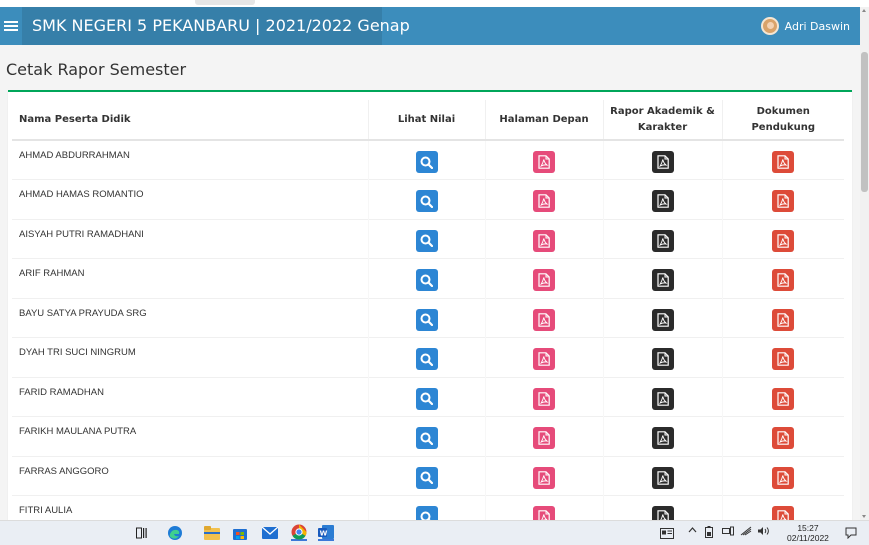 The width and height of the screenshot is (869, 545). Describe the element at coordinates (190, 159) in the screenshot. I see `student-name: AHMAD ABDURRAHMAN` at that location.